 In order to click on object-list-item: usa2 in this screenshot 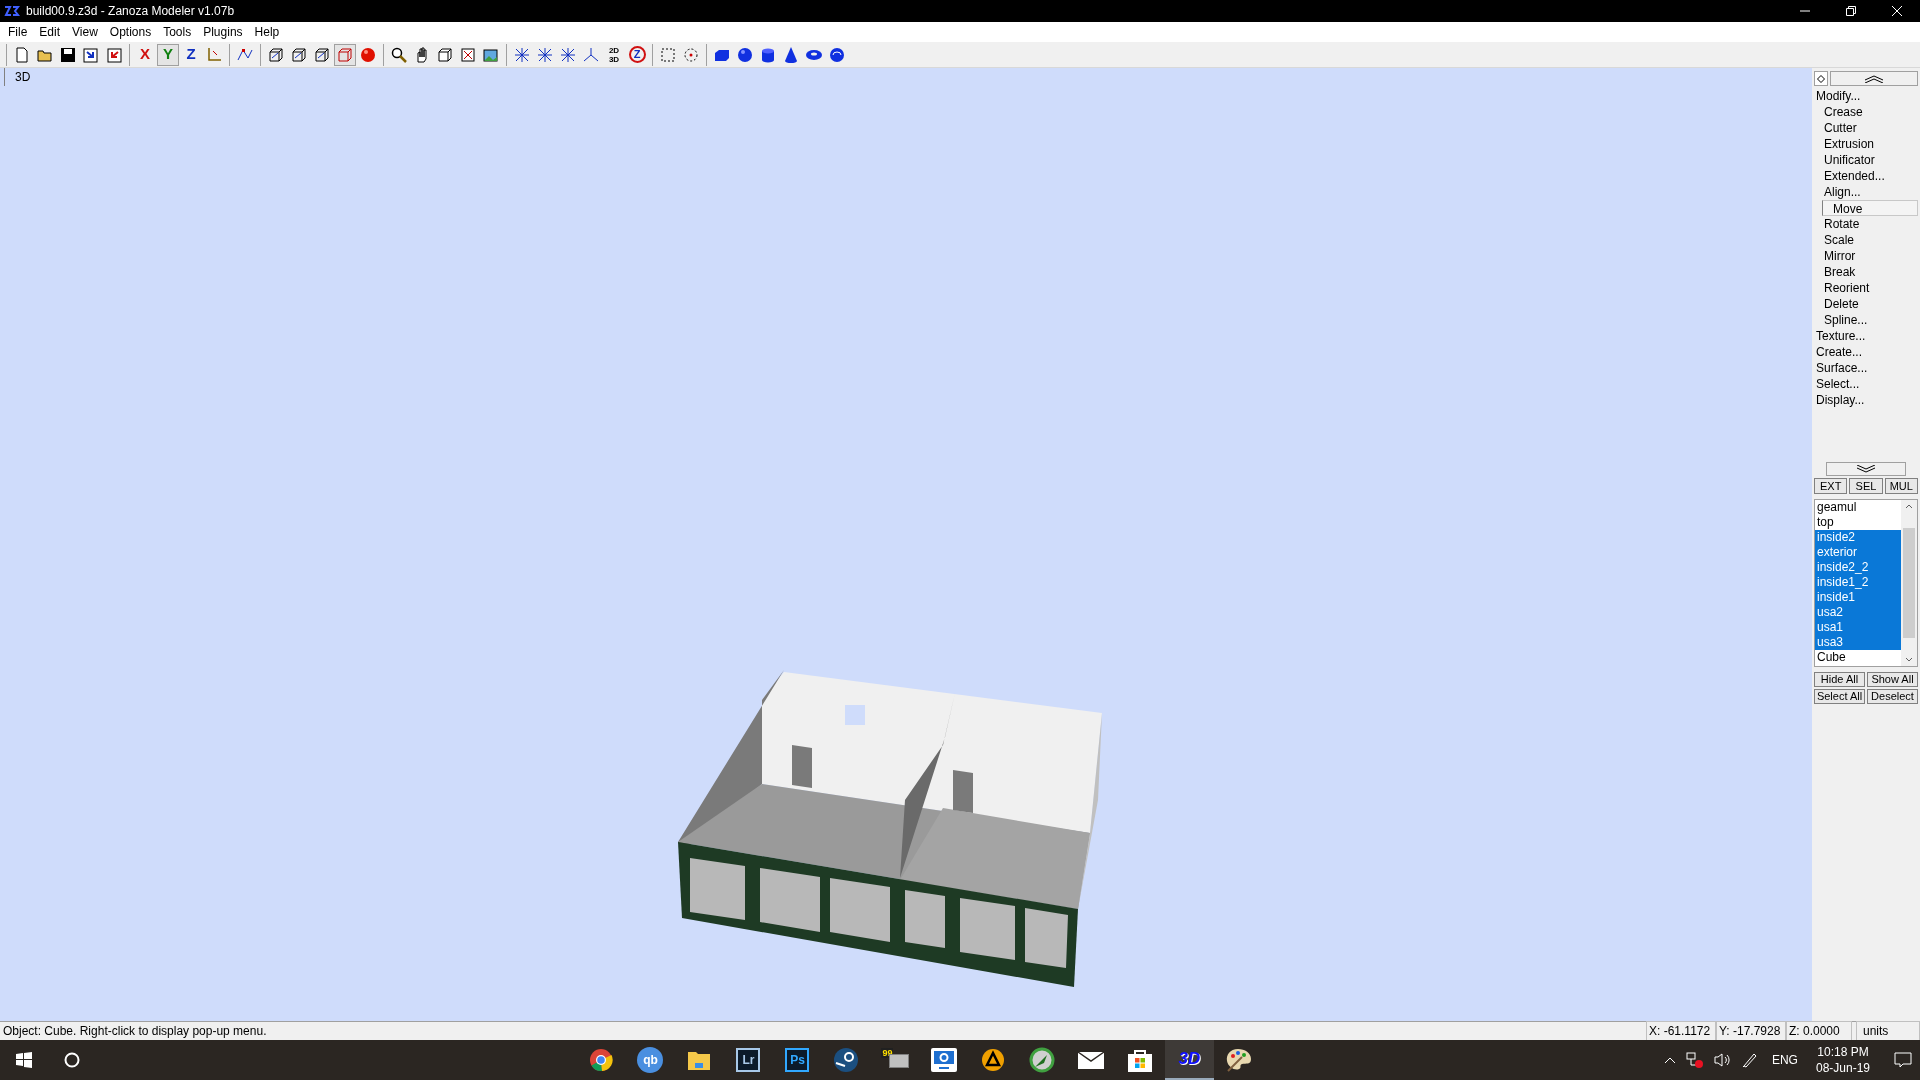, I will do `click(1858, 612)`.